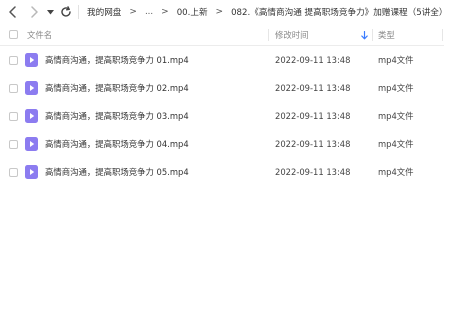 The width and height of the screenshot is (449, 310). I want to click on list-edge, so click(446, 167).